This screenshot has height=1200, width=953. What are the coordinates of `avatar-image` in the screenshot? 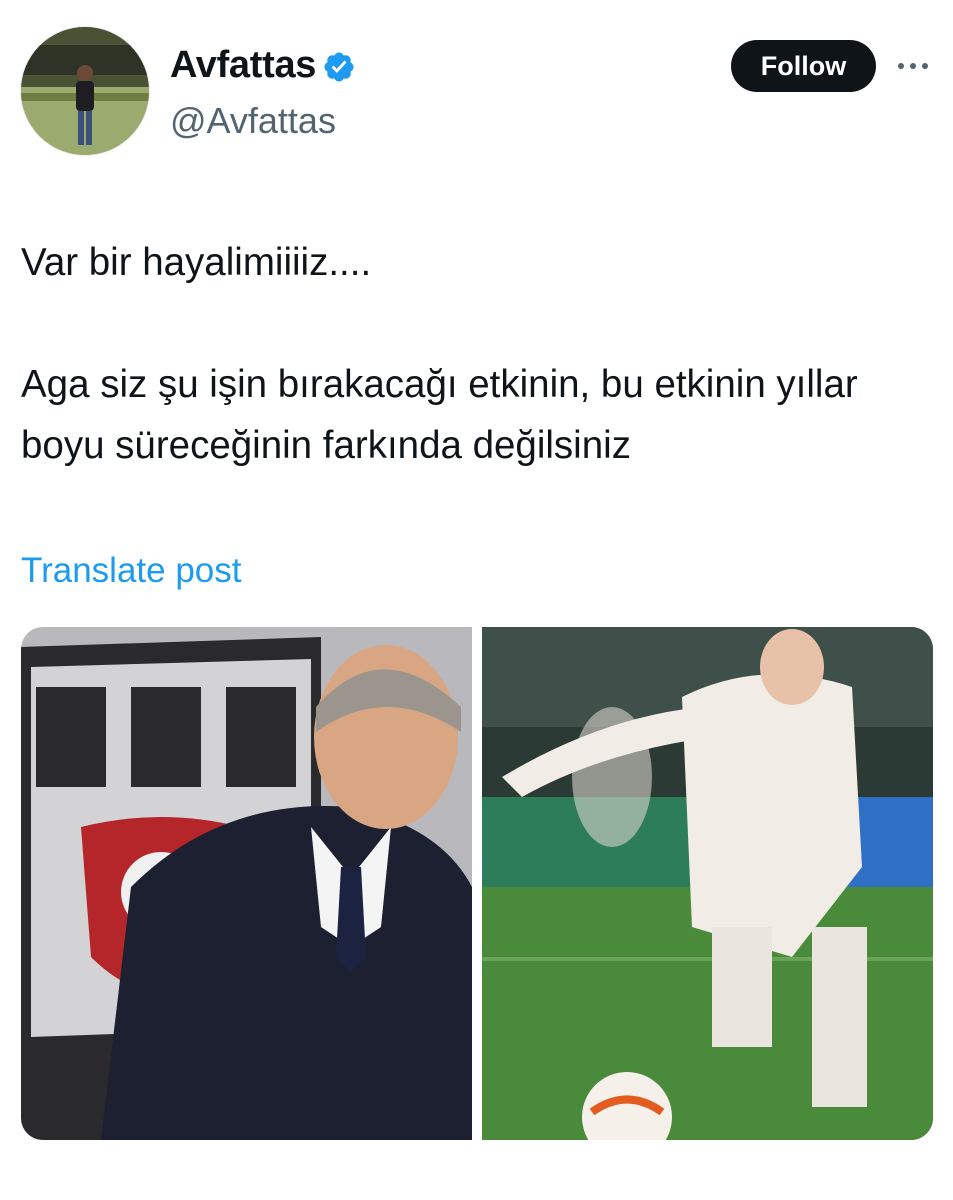 It's located at (85, 91).